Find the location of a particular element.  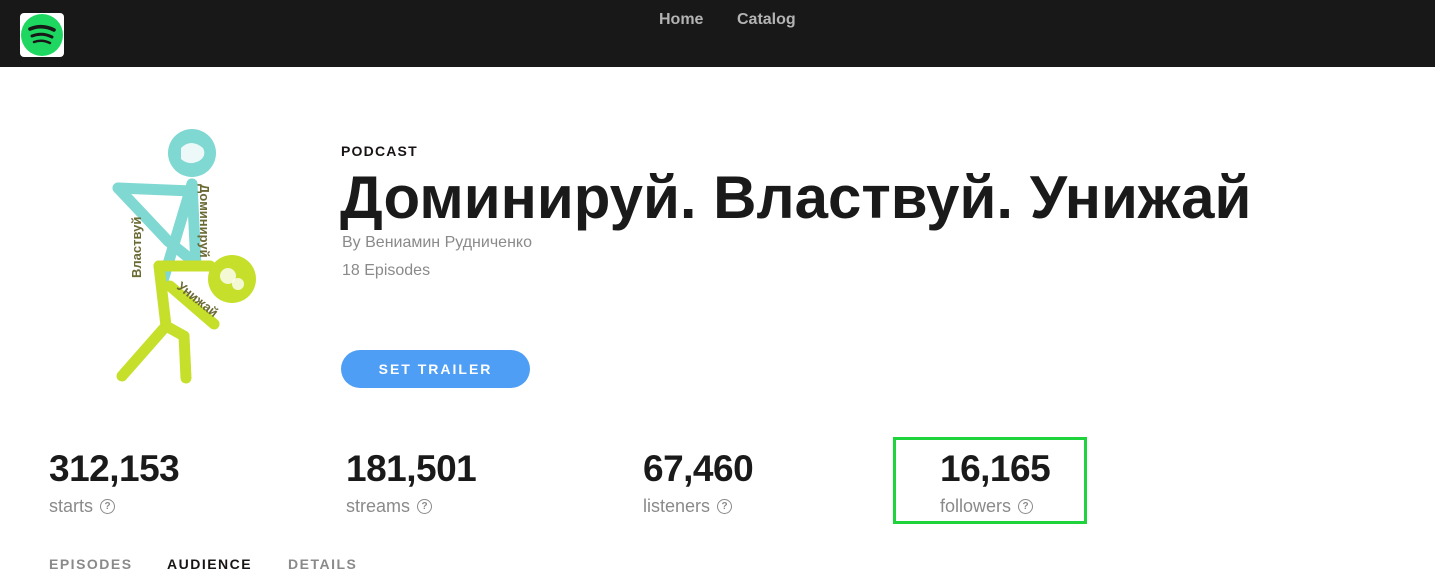

stat-value: 181,501 is located at coordinates (411, 468).